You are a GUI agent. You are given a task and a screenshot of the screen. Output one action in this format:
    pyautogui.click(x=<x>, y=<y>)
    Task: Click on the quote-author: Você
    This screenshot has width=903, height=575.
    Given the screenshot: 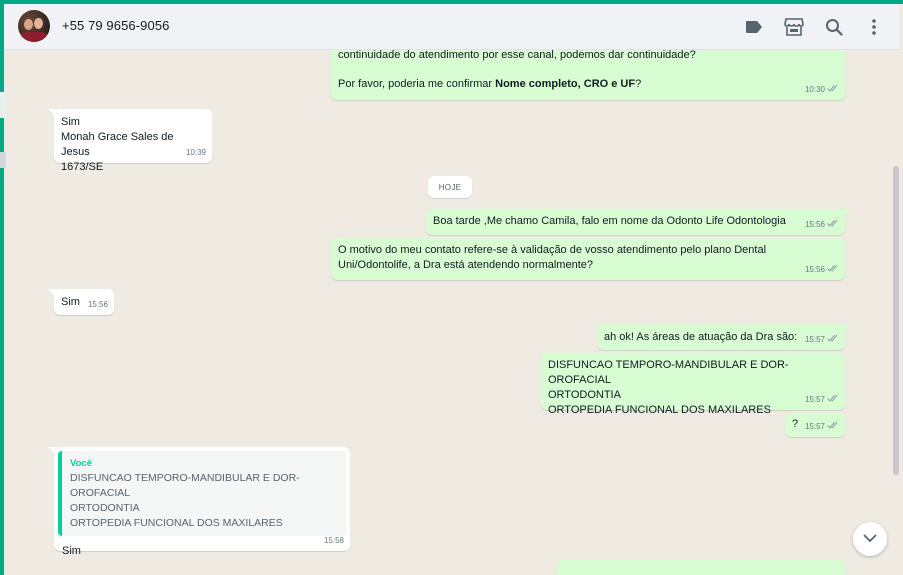 What is the action you would take?
    pyautogui.click(x=81, y=463)
    